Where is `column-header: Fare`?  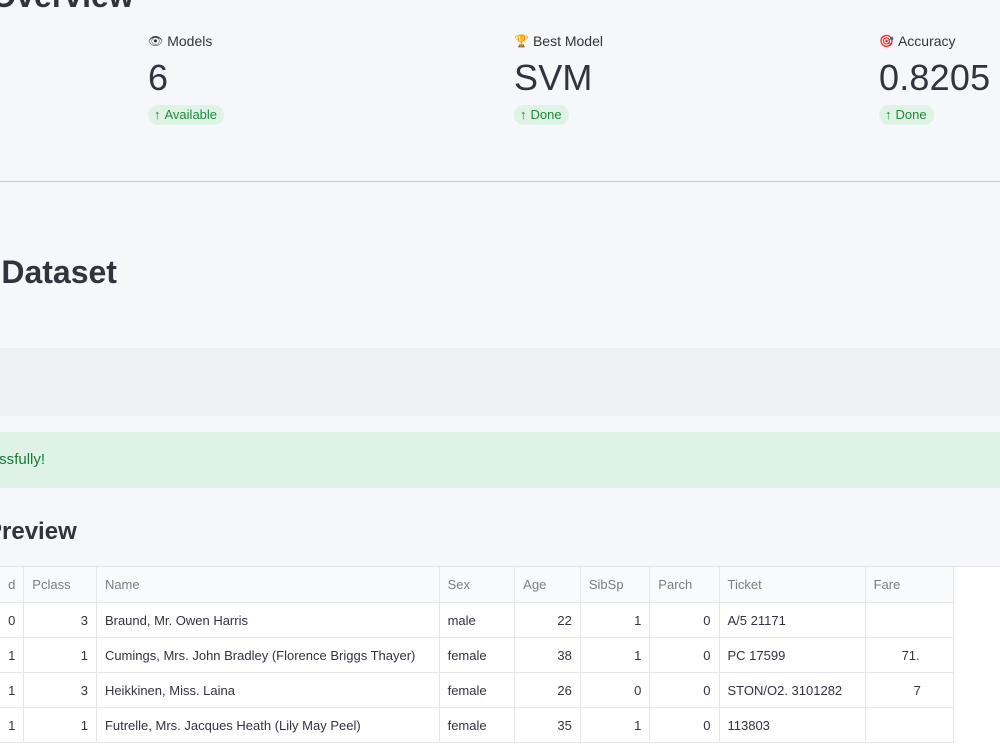 column-header: Fare is located at coordinates (910, 585).